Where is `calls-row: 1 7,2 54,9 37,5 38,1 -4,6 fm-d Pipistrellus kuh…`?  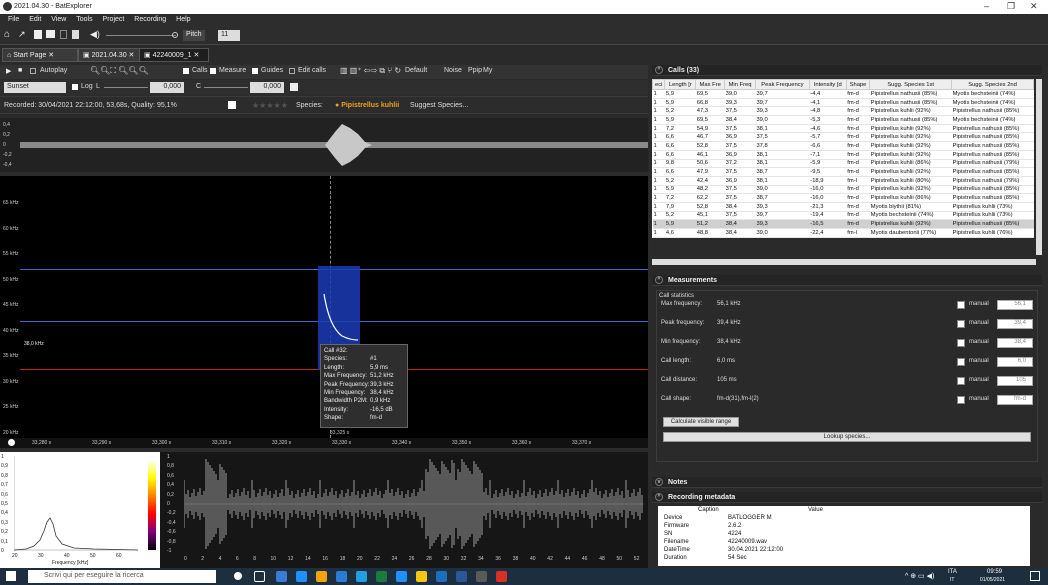
calls-row: 1 7,2 54,9 37,5 38,1 -4,6 fm-d Pipistrellus kuh… is located at coordinates (843, 129).